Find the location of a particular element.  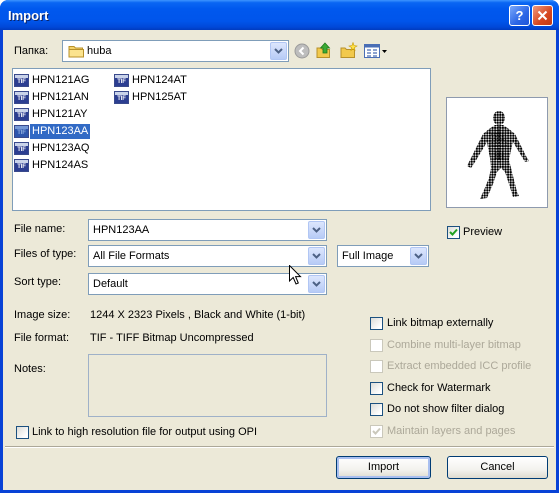

window-title: Import is located at coordinates (28, 15).